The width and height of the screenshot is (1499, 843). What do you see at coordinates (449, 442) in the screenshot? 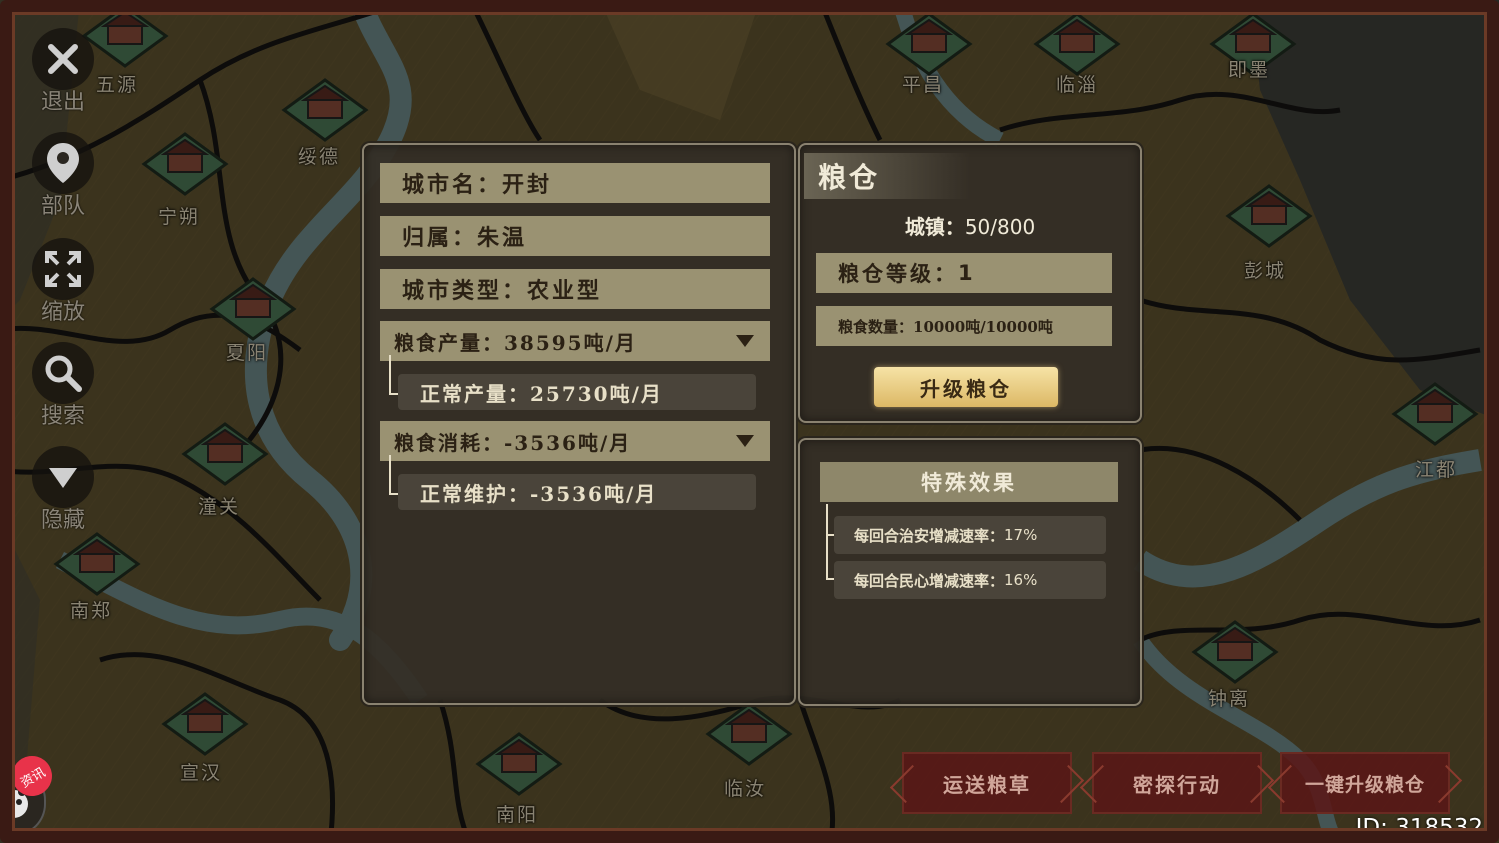
I see `food-consumption-label: 粮食消耗：` at bounding box center [449, 442].